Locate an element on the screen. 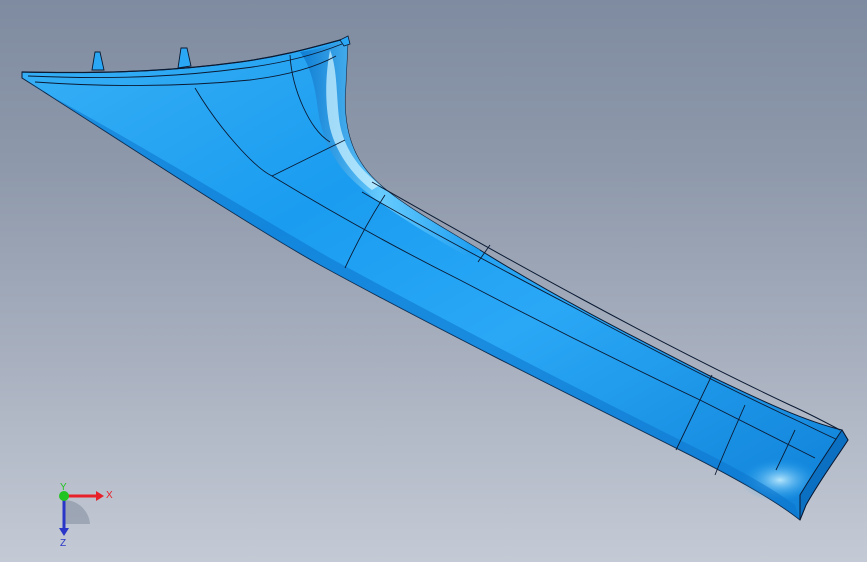 This screenshot has width=867, height=562. triad-z-label: Z is located at coordinates (63, 543).